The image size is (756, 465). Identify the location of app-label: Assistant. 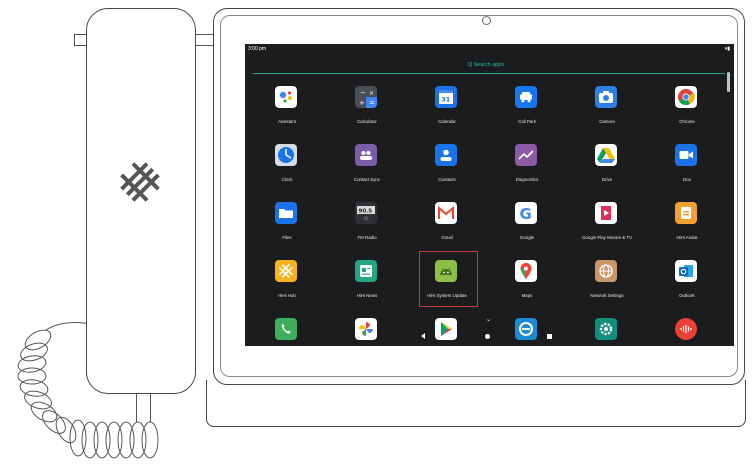
(287, 121).